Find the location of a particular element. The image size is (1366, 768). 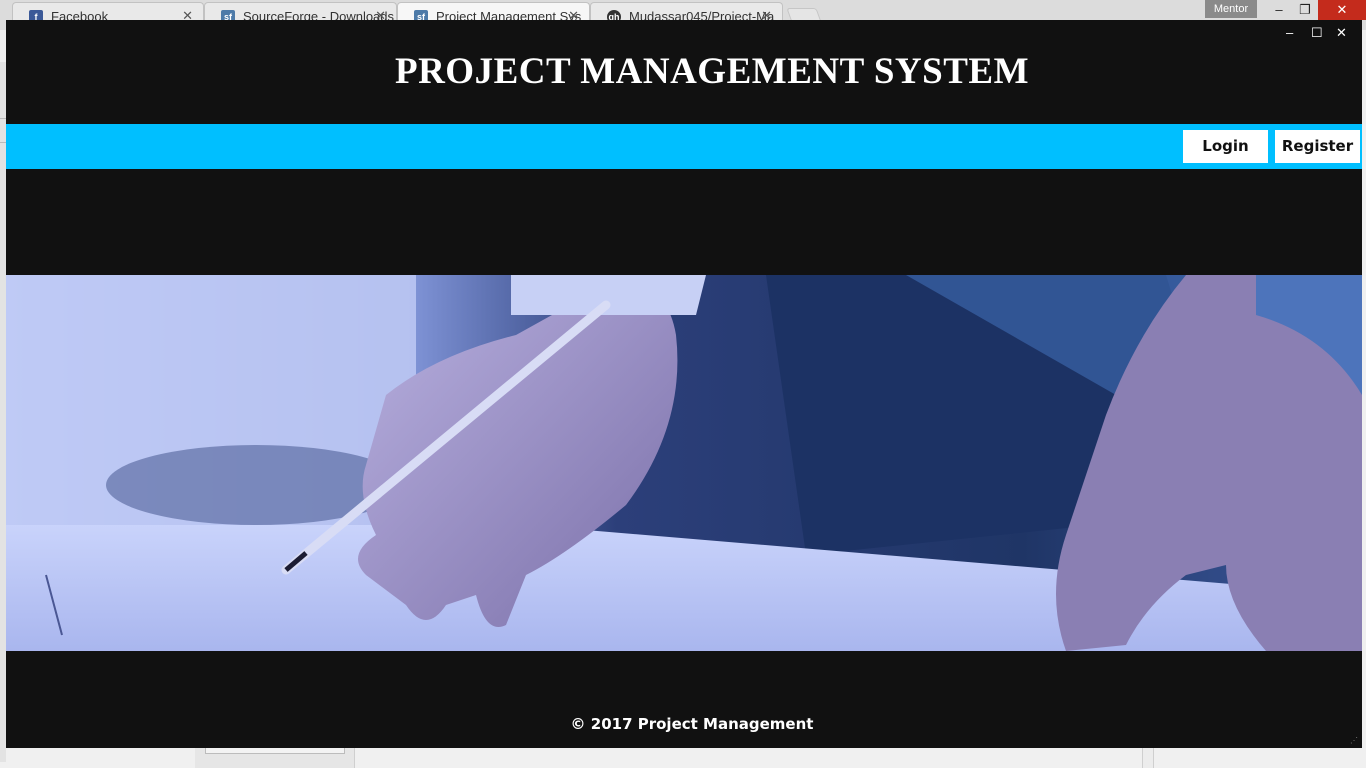

minimize-icon: – is located at coordinates (1289, 33).